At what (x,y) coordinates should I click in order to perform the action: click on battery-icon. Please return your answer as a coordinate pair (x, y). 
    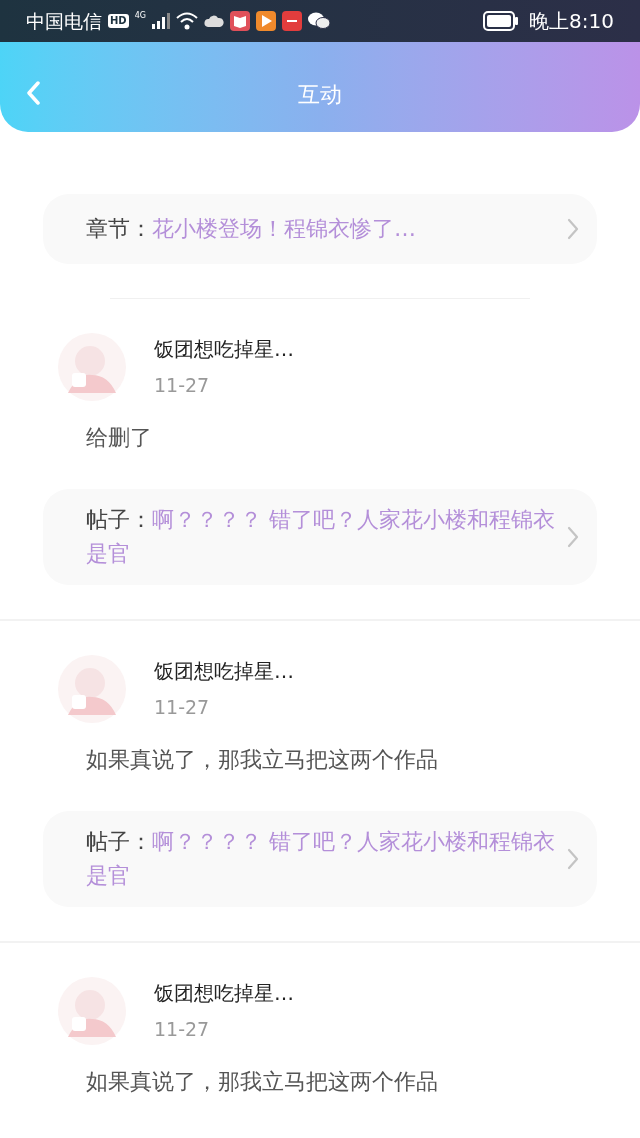
    Looking at the image, I should click on (501, 21).